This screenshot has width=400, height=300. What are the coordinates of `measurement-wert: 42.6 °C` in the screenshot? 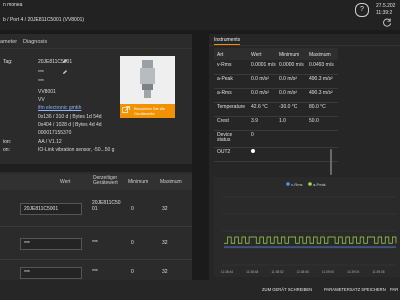 It's located at (259, 107).